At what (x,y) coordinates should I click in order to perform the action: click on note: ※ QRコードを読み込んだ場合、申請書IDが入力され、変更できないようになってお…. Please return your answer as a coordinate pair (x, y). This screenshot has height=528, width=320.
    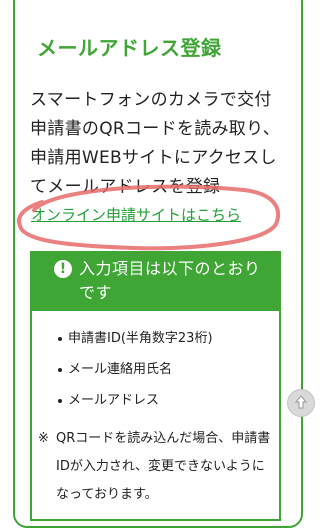
    Looking at the image, I should click on (155, 467).